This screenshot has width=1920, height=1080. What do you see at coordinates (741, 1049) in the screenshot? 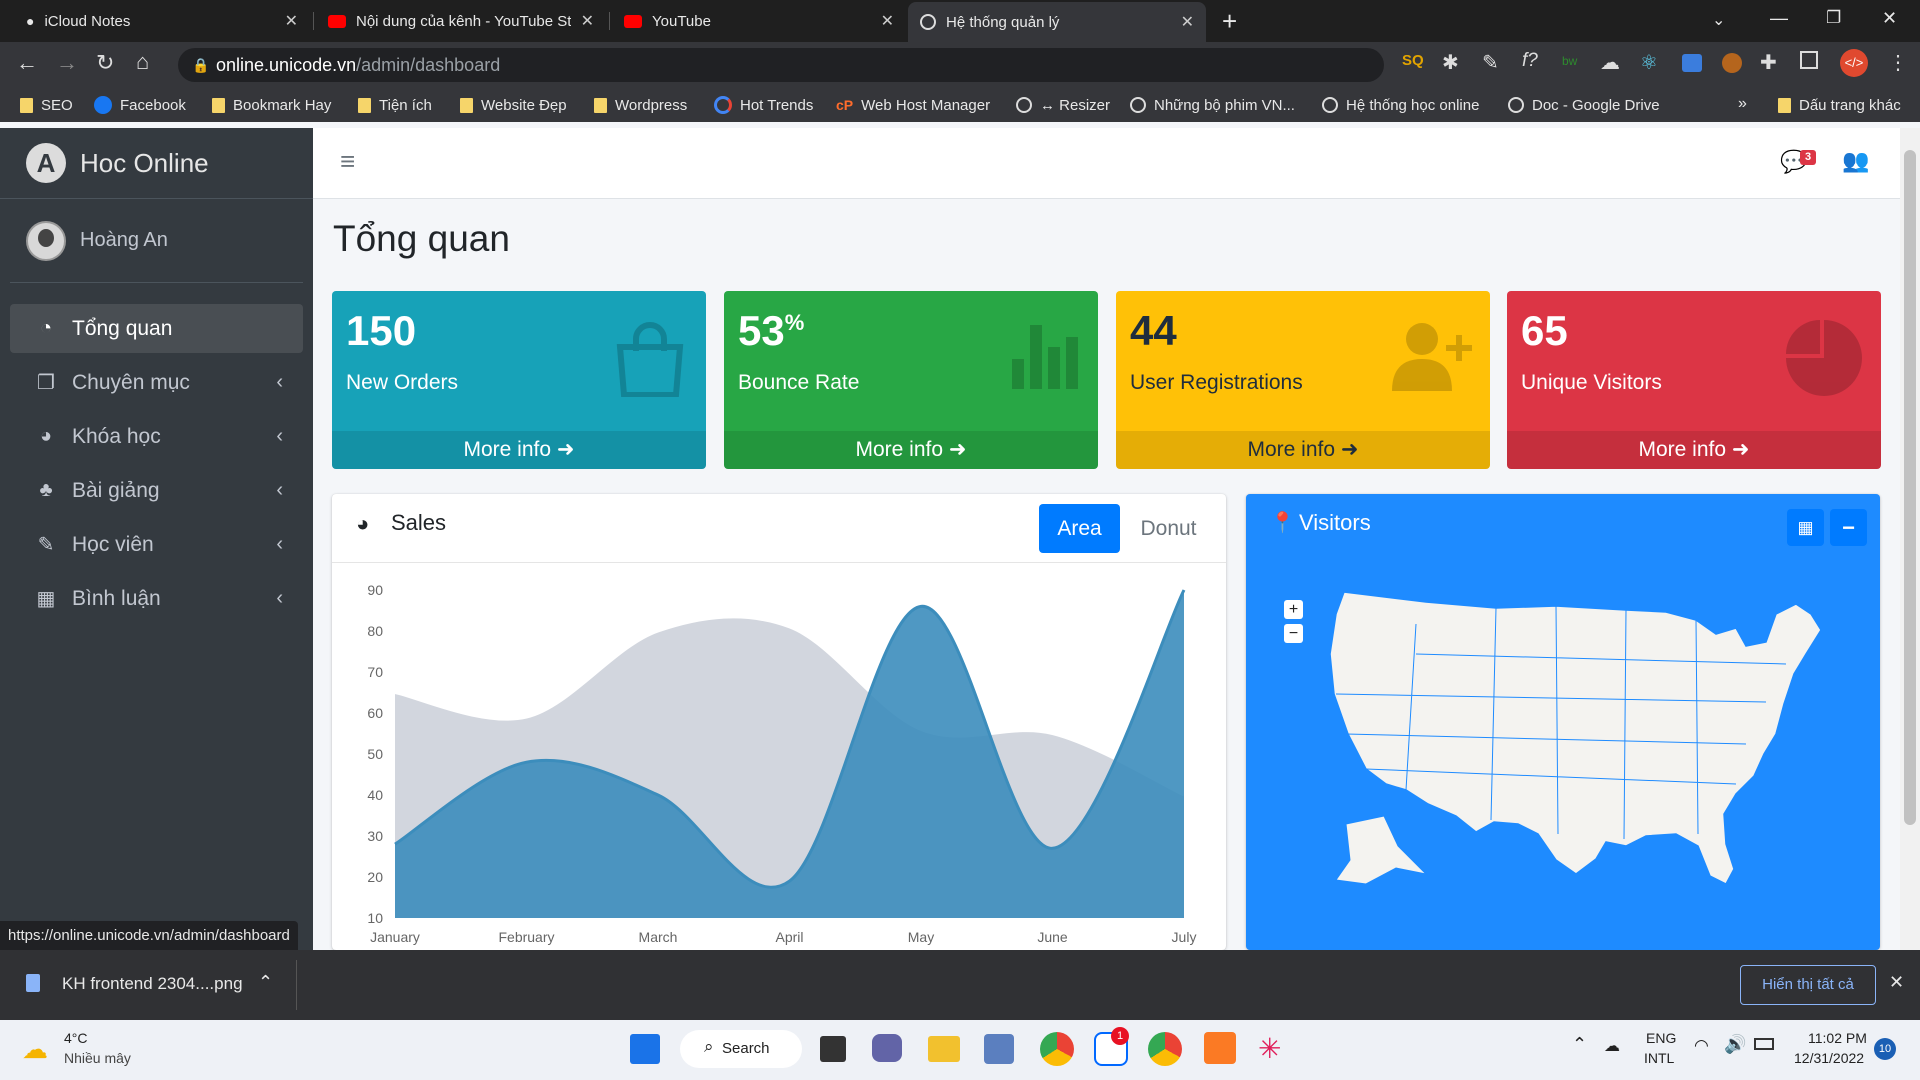
I see `taskbar-search: Search` at bounding box center [741, 1049].